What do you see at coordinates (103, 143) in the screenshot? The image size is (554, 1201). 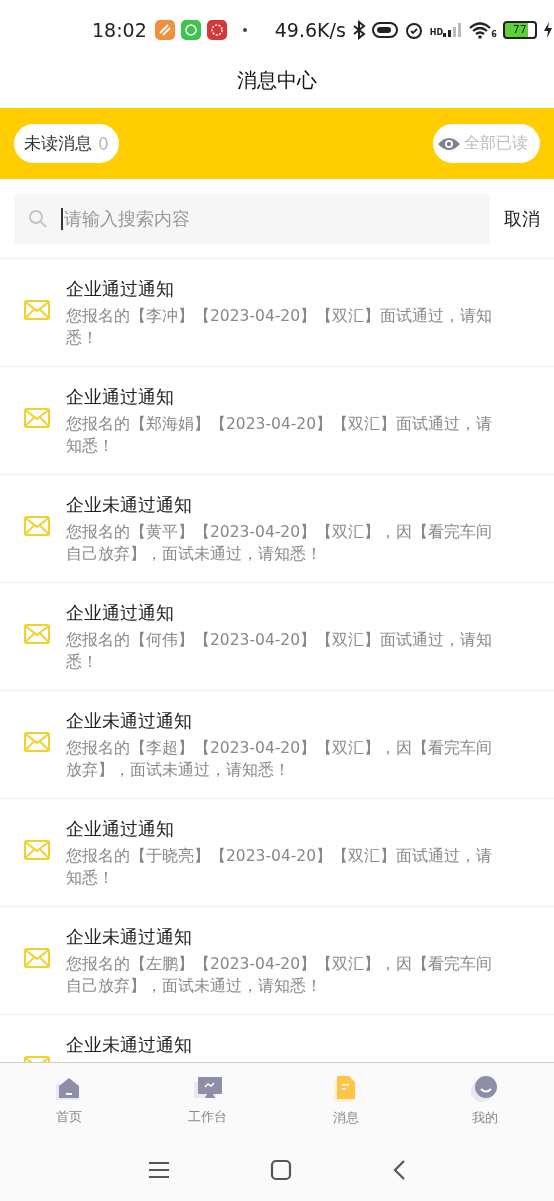 I see `unread-count: 0` at bounding box center [103, 143].